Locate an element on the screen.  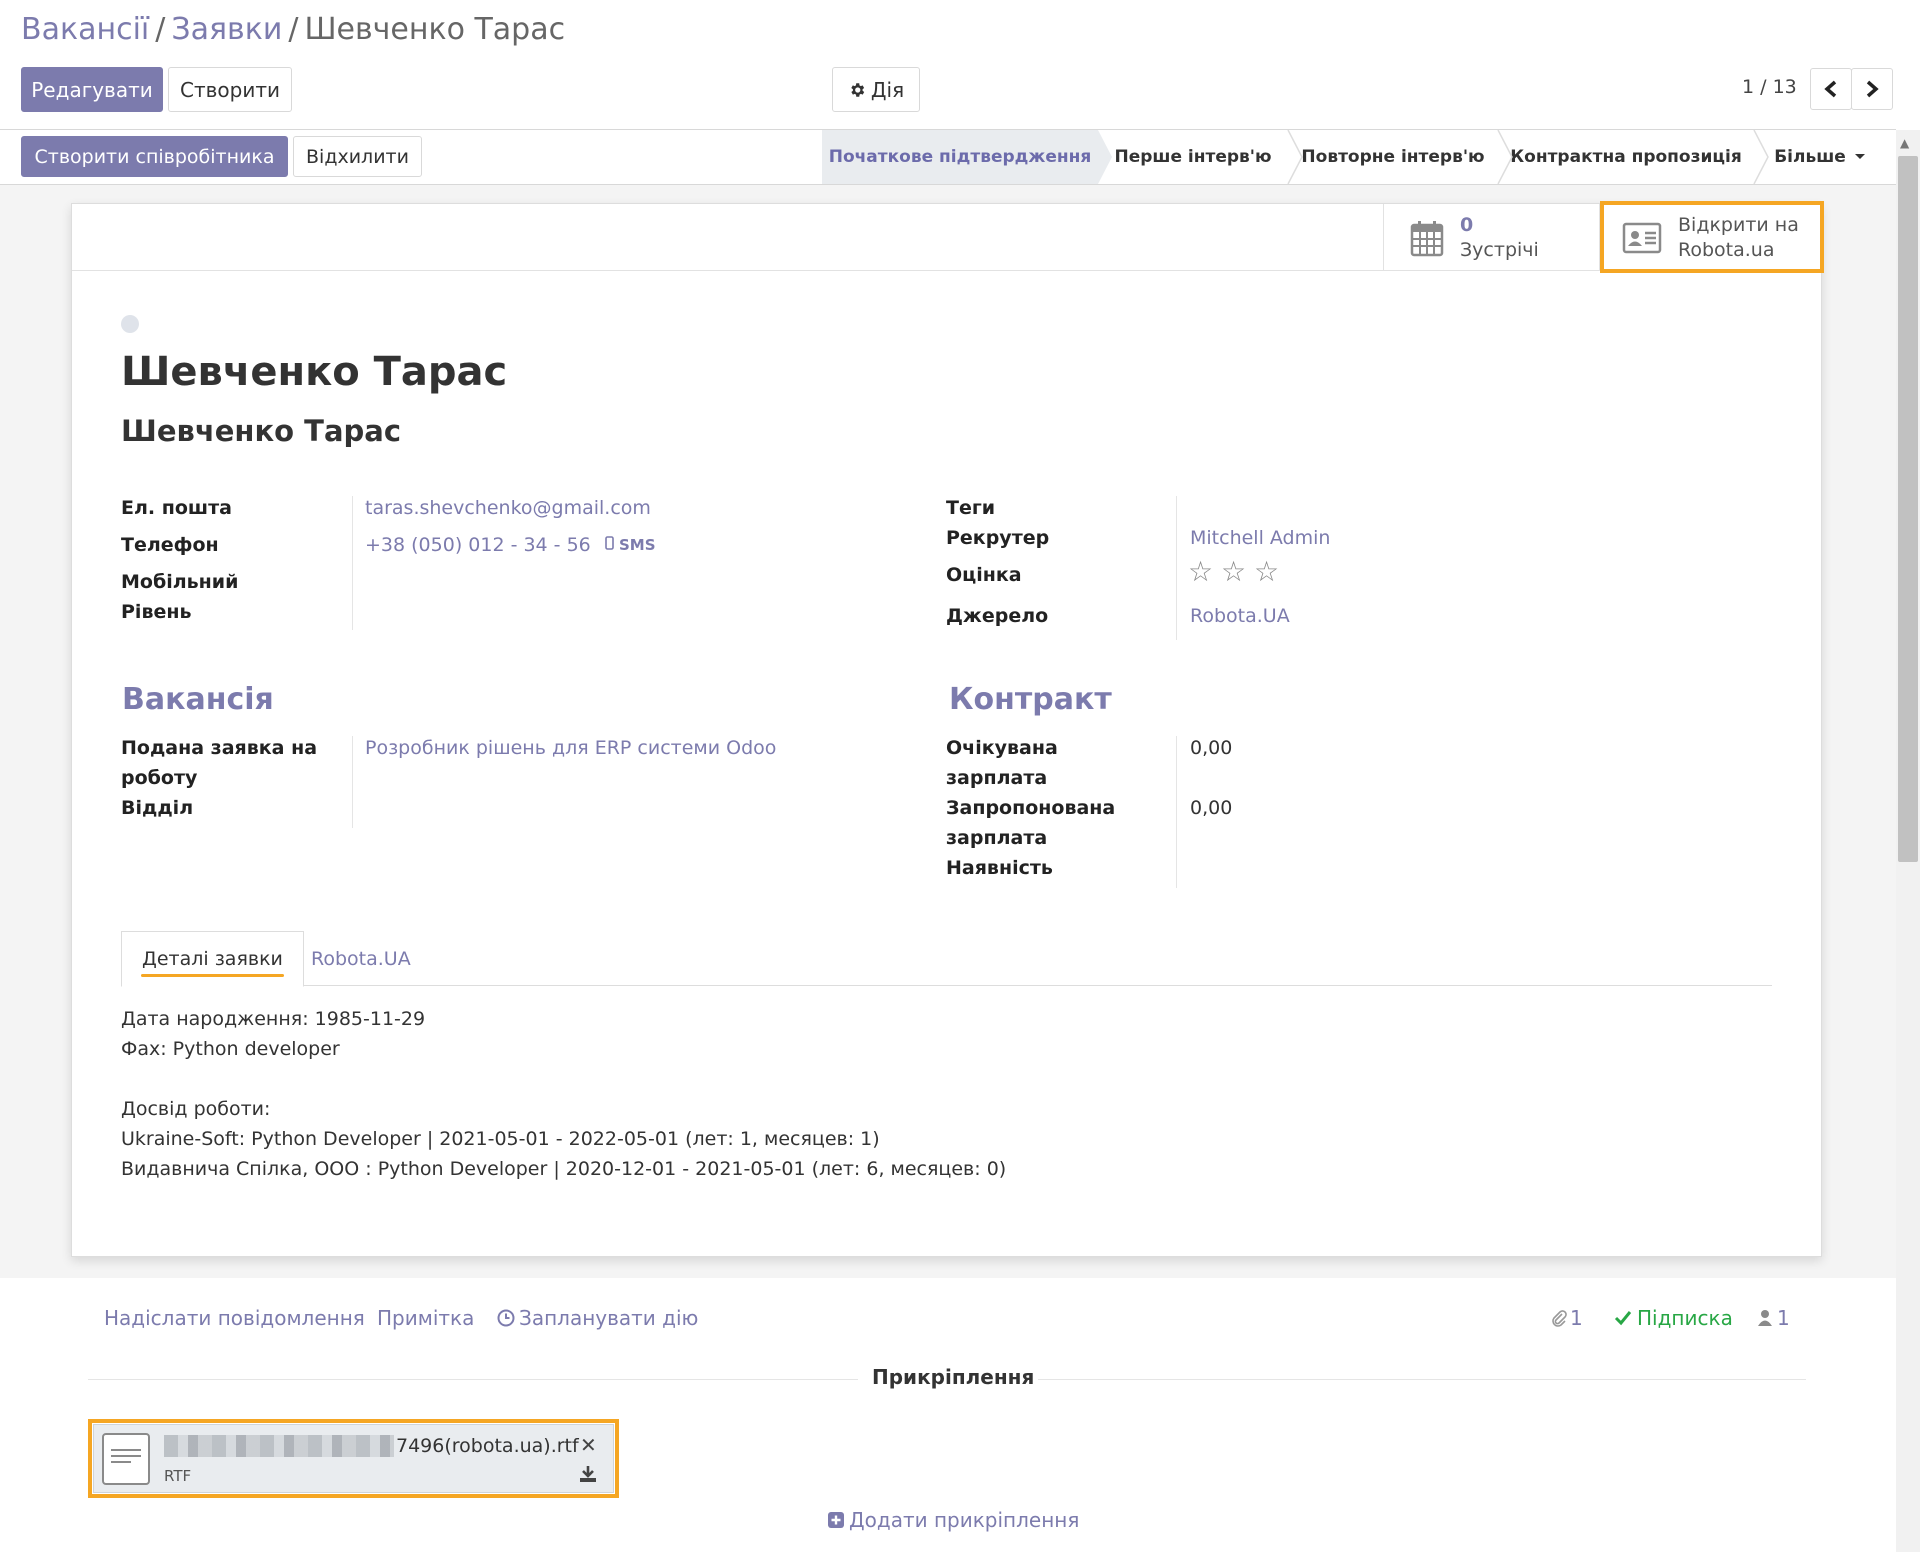
phone-label: Телефон is located at coordinates (170, 545).